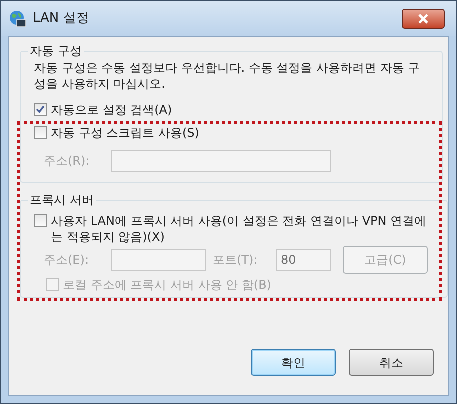  I want to click on dialog-button: 확인, so click(293, 362).